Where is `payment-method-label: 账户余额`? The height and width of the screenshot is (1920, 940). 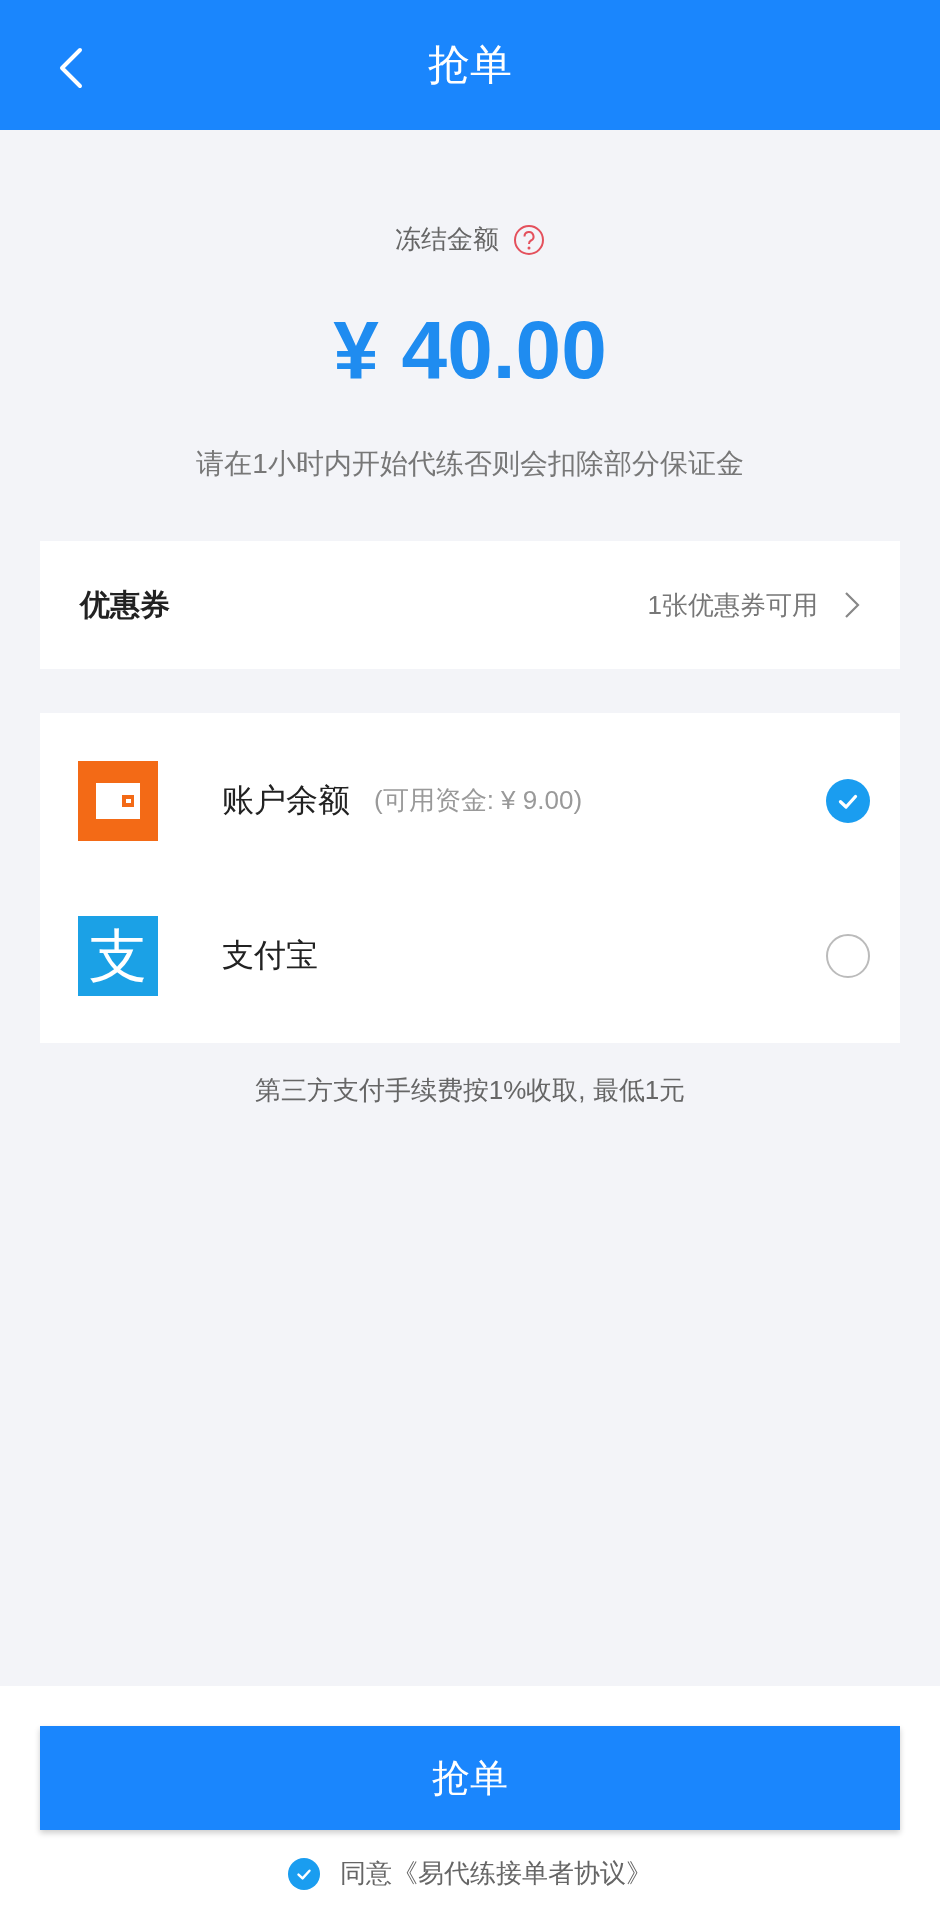
payment-method-label: 账户余额 is located at coordinates (286, 800).